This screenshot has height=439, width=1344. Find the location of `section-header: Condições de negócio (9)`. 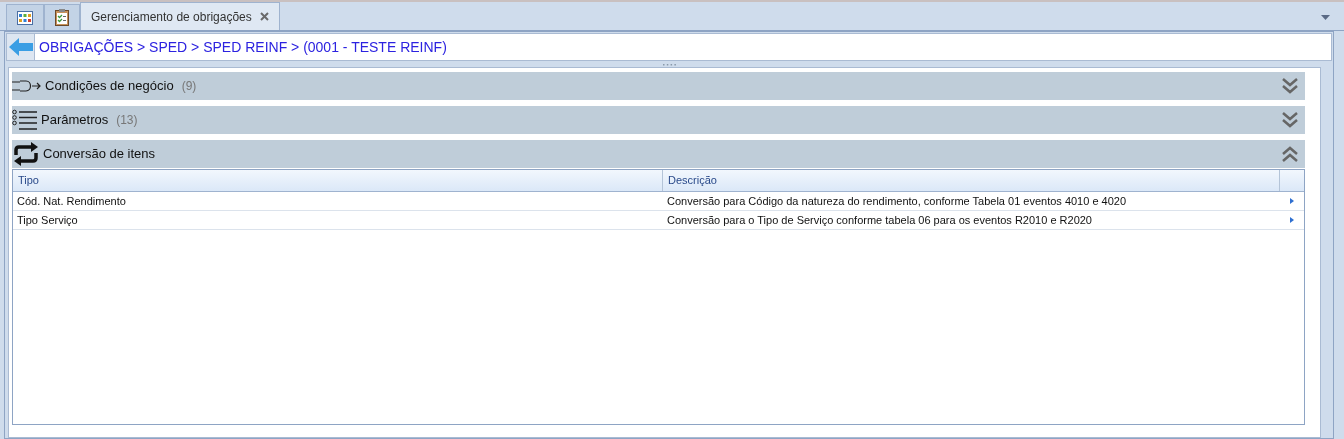

section-header: Condições de negócio (9) is located at coordinates (658, 86).